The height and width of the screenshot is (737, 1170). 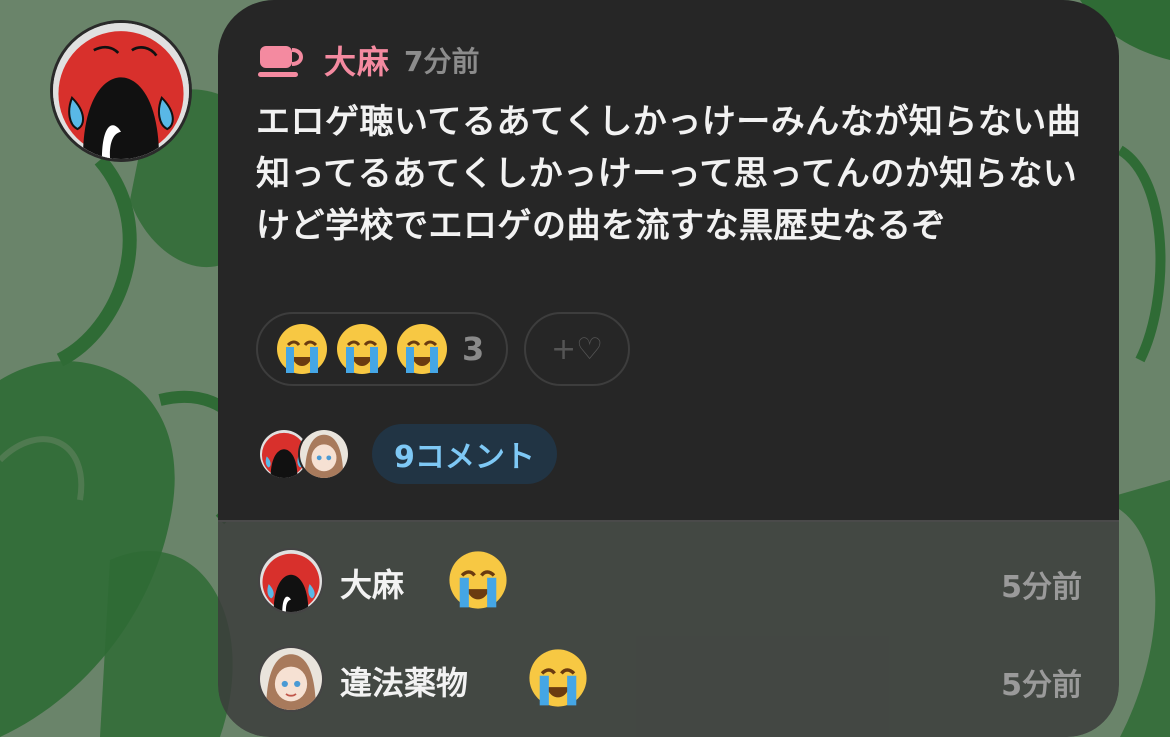 I want to click on post-timestamp: 7分前, so click(x=442, y=61).